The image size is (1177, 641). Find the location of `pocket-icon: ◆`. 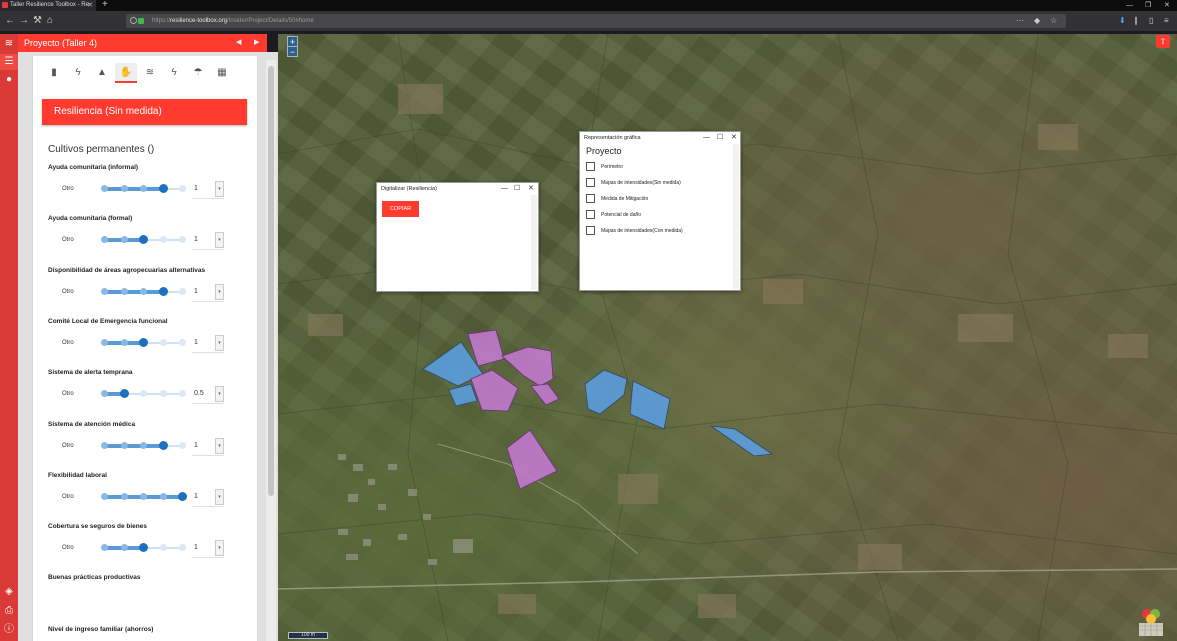

pocket-icon: ◆ is located at coordinates (1037, 21).